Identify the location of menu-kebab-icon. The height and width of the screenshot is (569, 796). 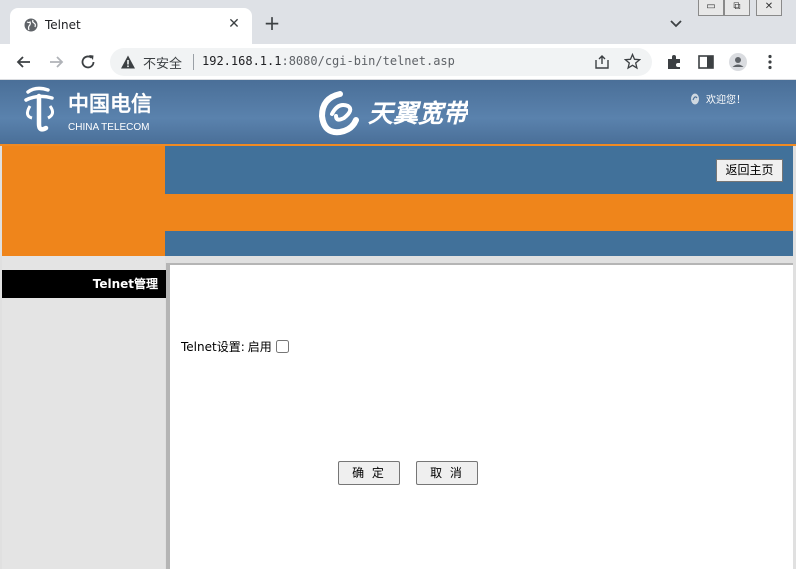
(770, 62).